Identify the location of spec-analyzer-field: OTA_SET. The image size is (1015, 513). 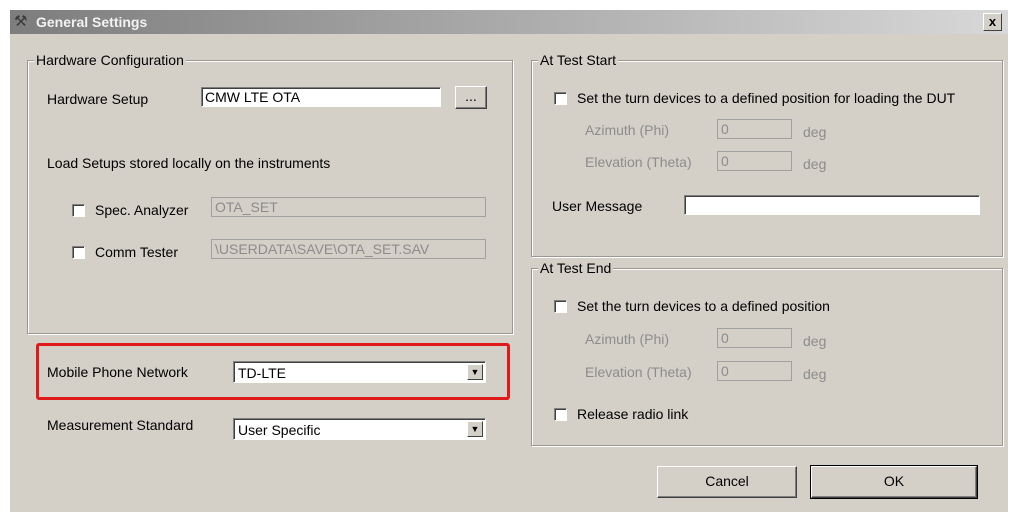
(348, 207).